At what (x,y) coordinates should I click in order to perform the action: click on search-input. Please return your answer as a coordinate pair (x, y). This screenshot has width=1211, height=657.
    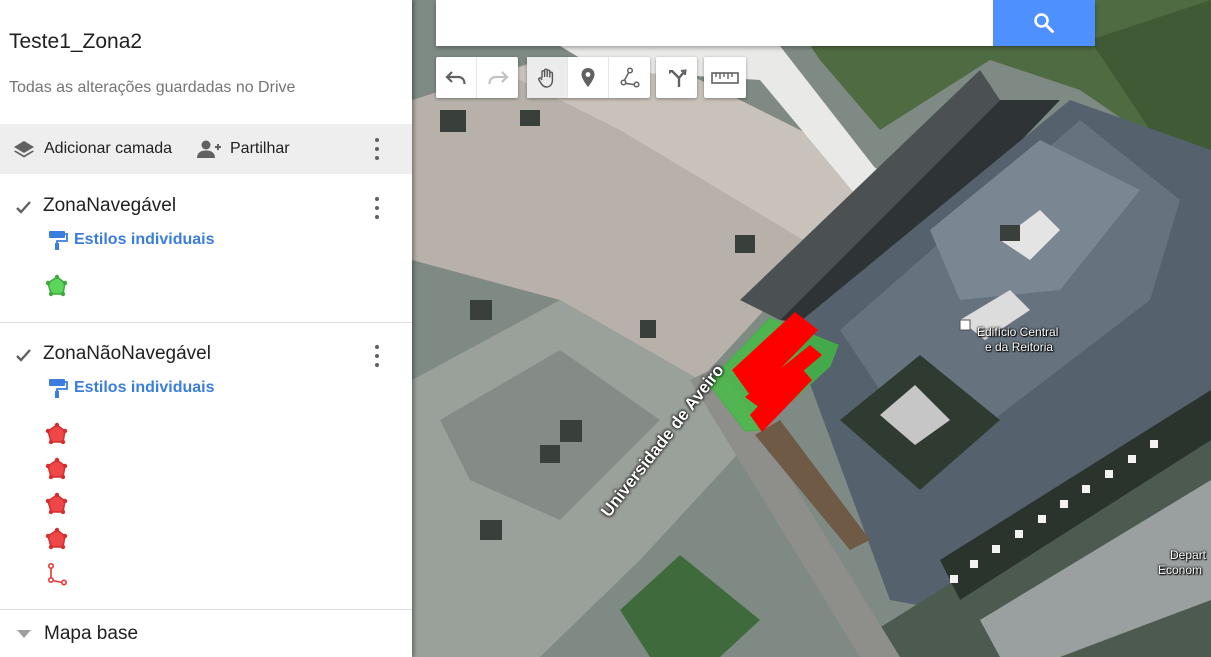
    Looking at the image, I should click on (714, 23).